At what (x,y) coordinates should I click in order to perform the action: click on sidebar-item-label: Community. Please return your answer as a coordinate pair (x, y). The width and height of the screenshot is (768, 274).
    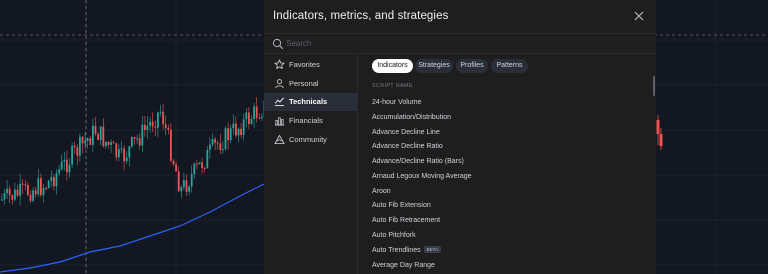
    Looking at the image, I should click on (308, 139).